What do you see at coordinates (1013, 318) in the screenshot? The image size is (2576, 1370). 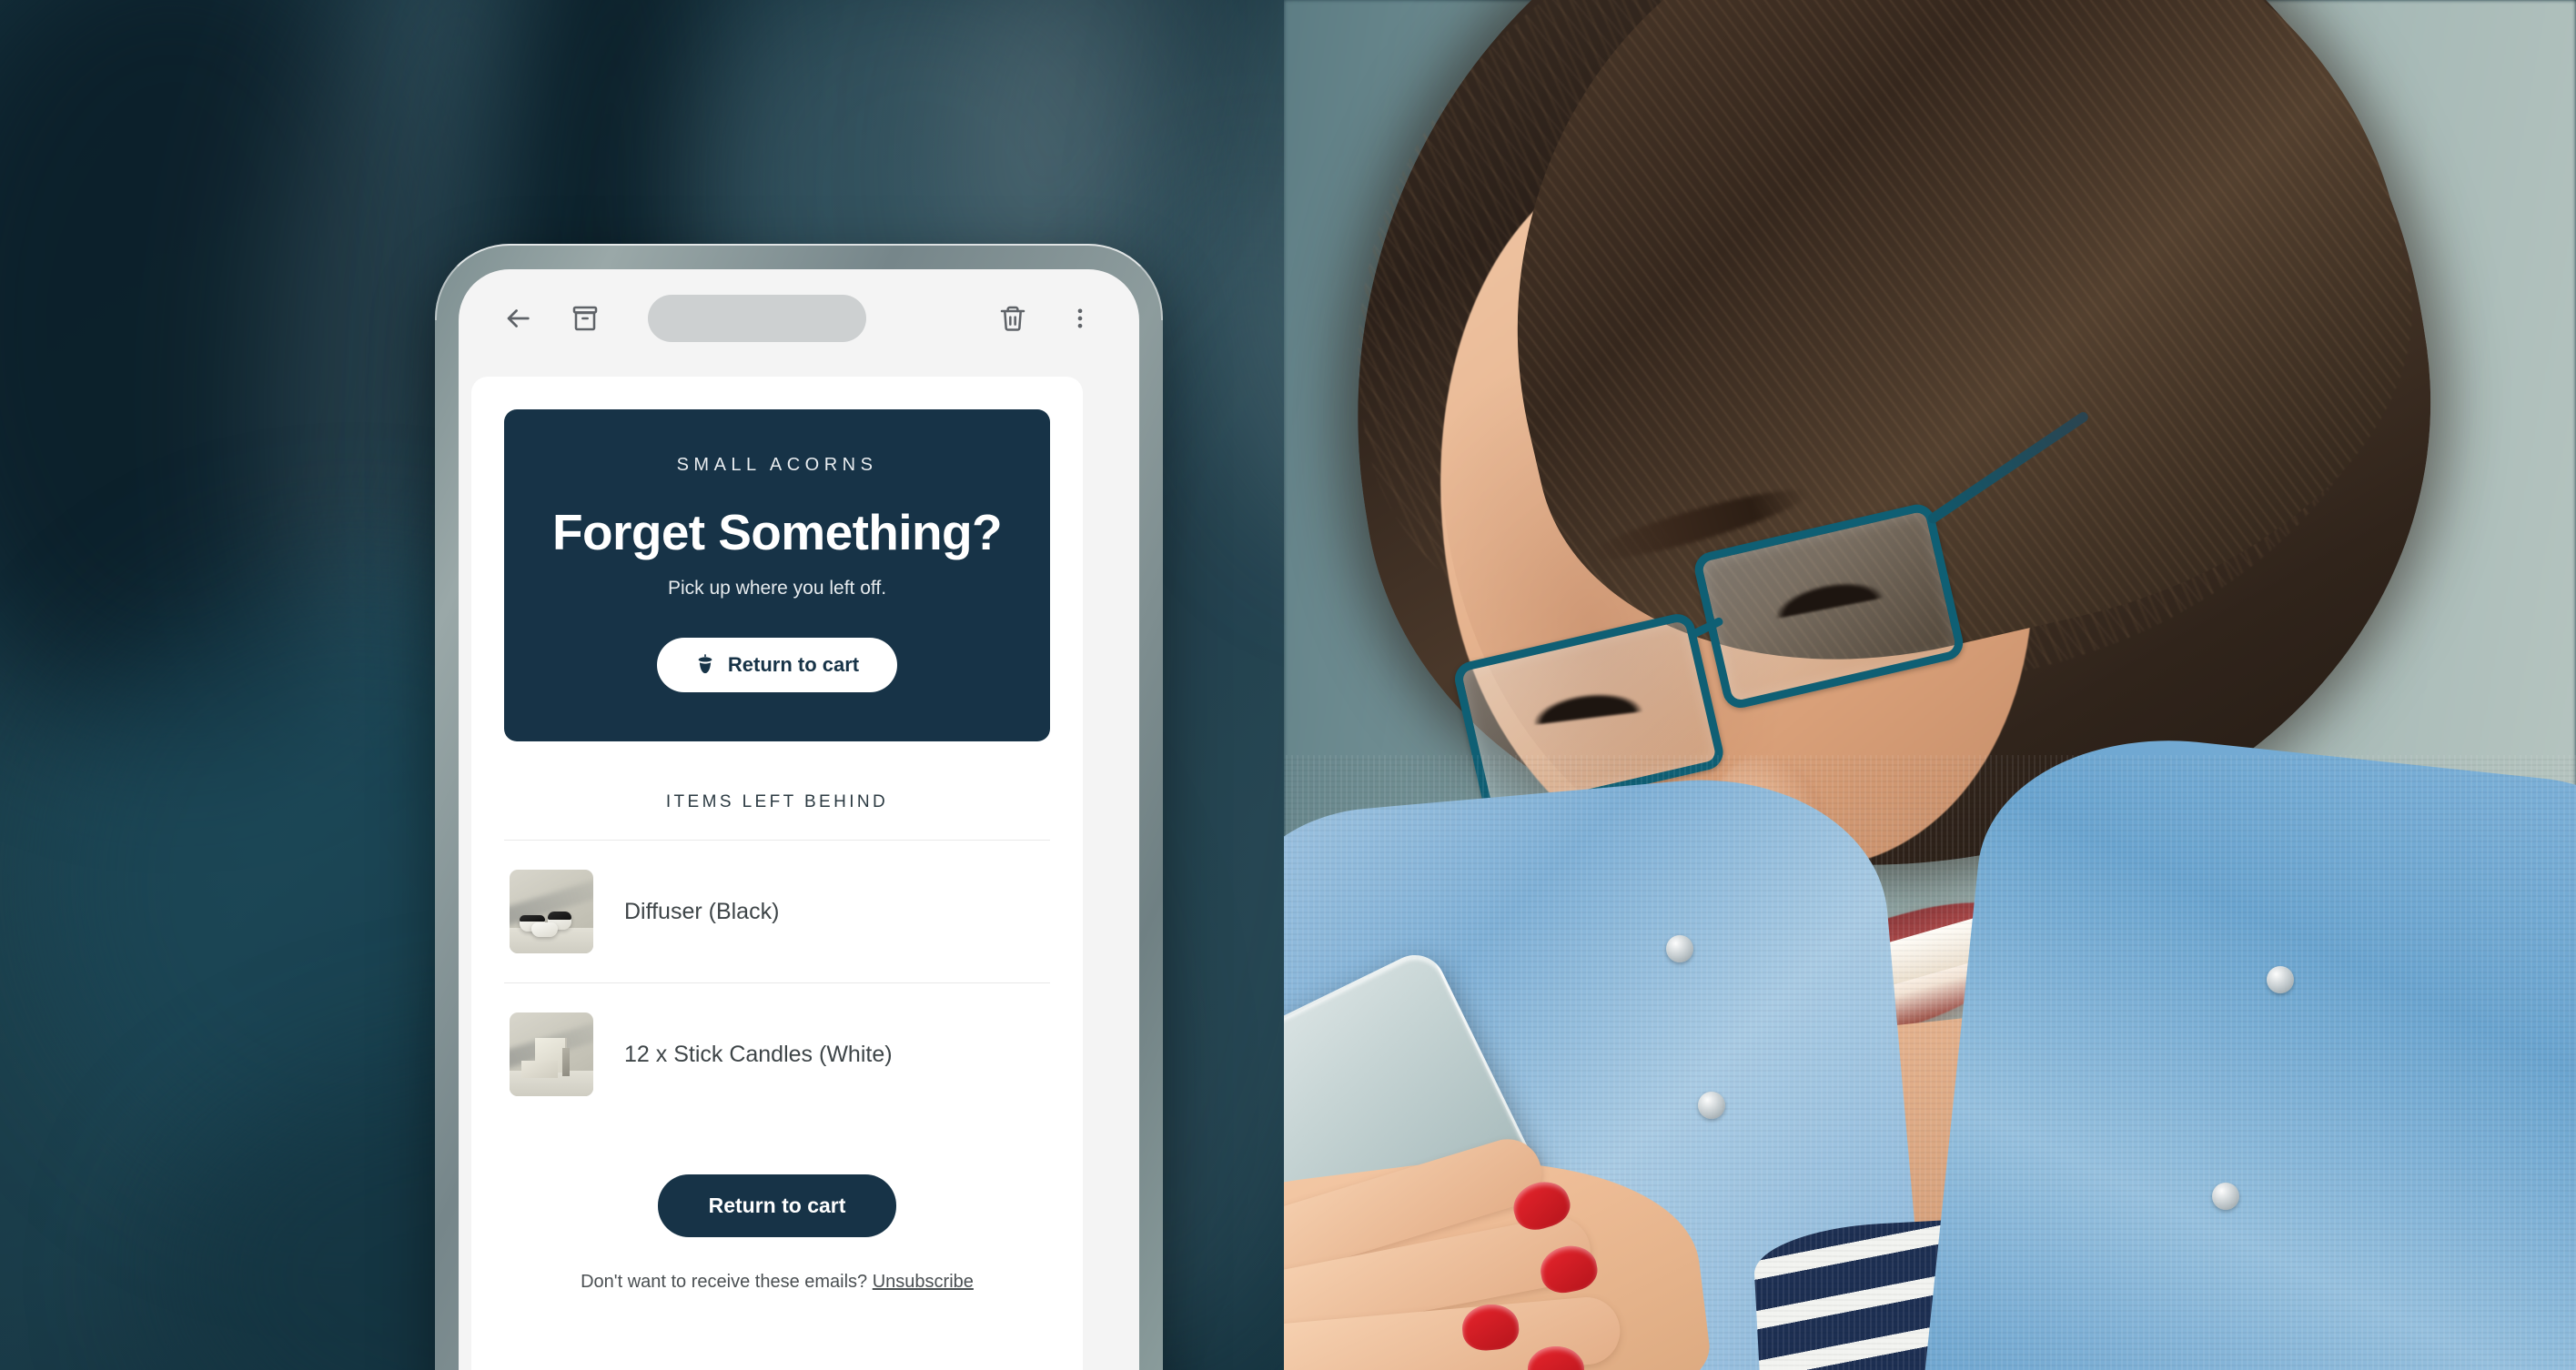 I see `trash-icon` at bounding box center [1013, 318].